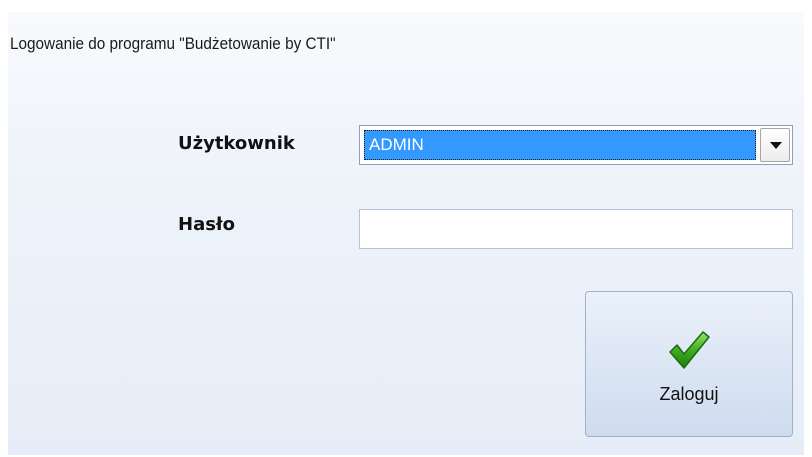 This screenshot has width=812, height=457. I want to click on user-selected-value: ADMIN, so click(560, 145).